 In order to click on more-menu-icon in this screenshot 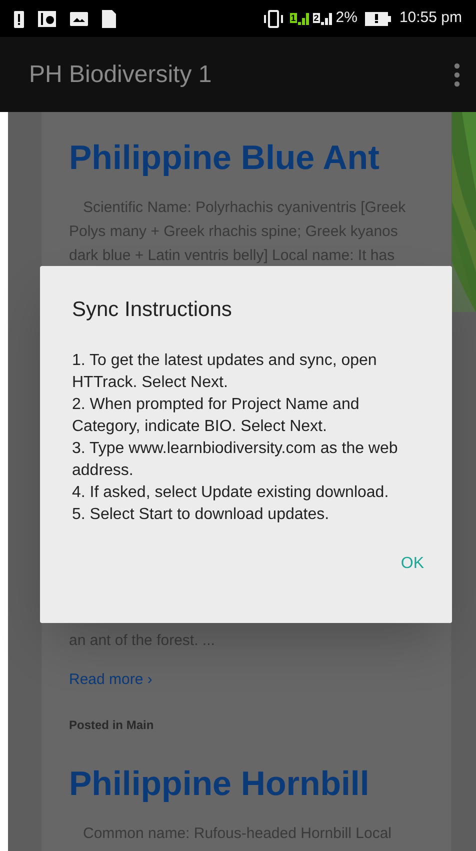, I will do `click(457, 74)`.